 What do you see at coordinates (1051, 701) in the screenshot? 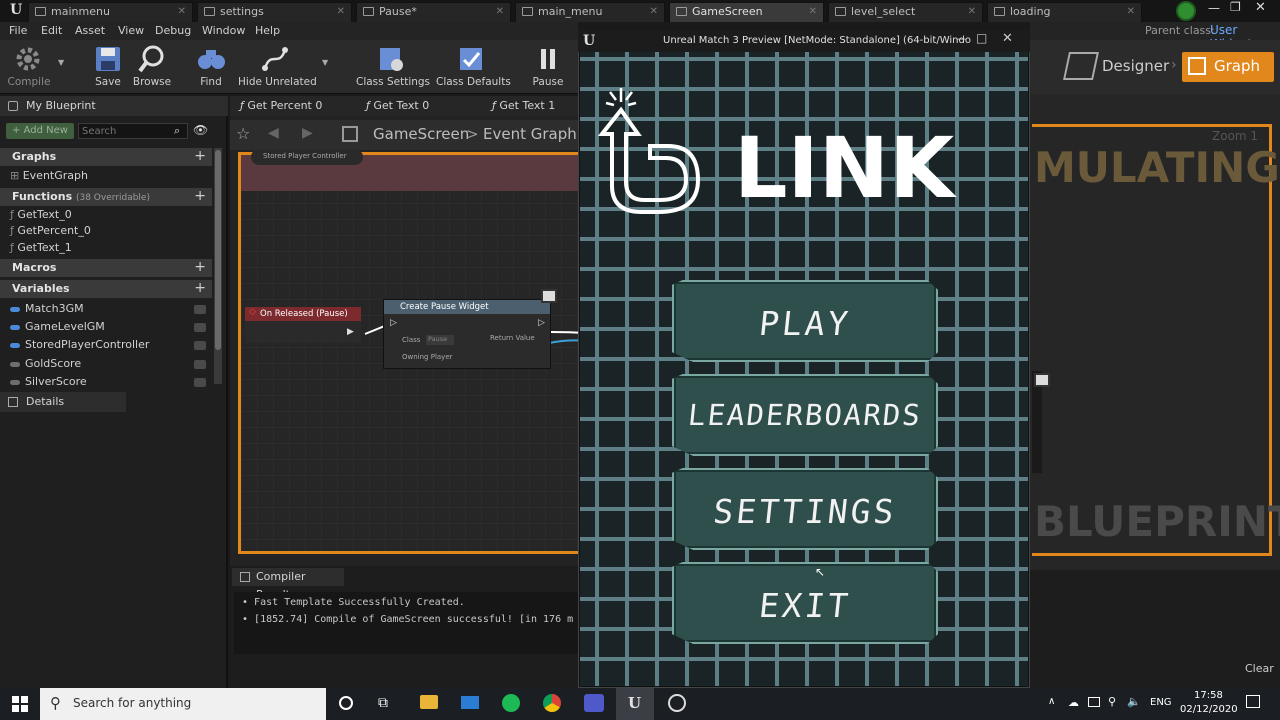
I see `chevron-up-icon: ∧` at bounding box center [1051, 701].